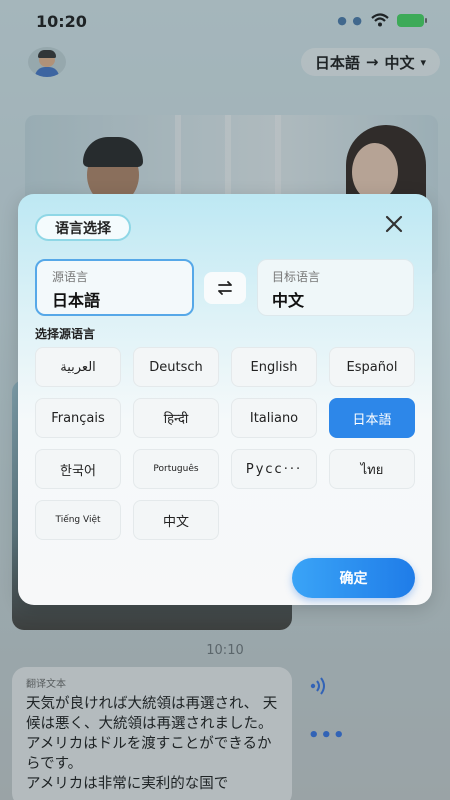  What do you see at coordinates (372, 469) in the screenshot?
I see `language-option-thai: ไทย` at bounding box center [372, 469].